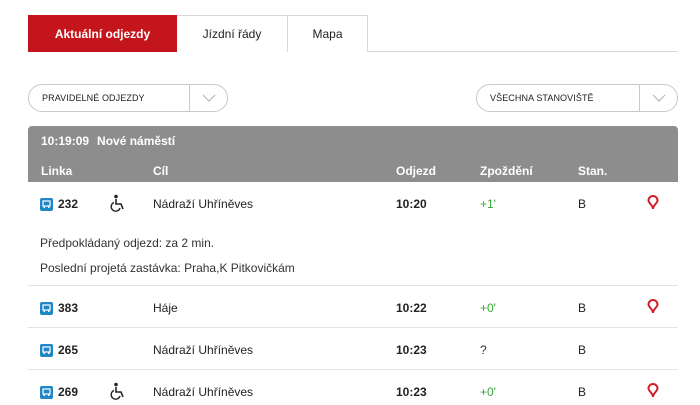 The image size is (700, 405). What do you see at coordinates (65, 141) in the screenshot?
I see `current-time: 10:19:09` at bounding box center [65, 141].